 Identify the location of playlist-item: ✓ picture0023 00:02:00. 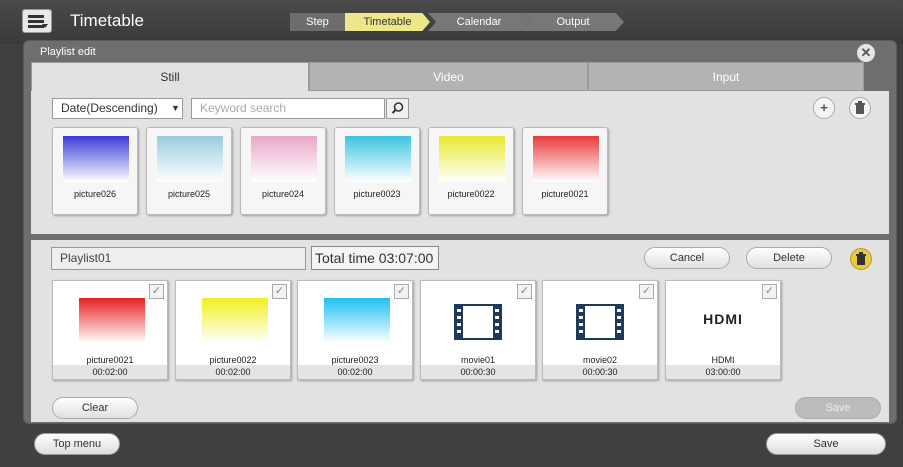
(355, 330).